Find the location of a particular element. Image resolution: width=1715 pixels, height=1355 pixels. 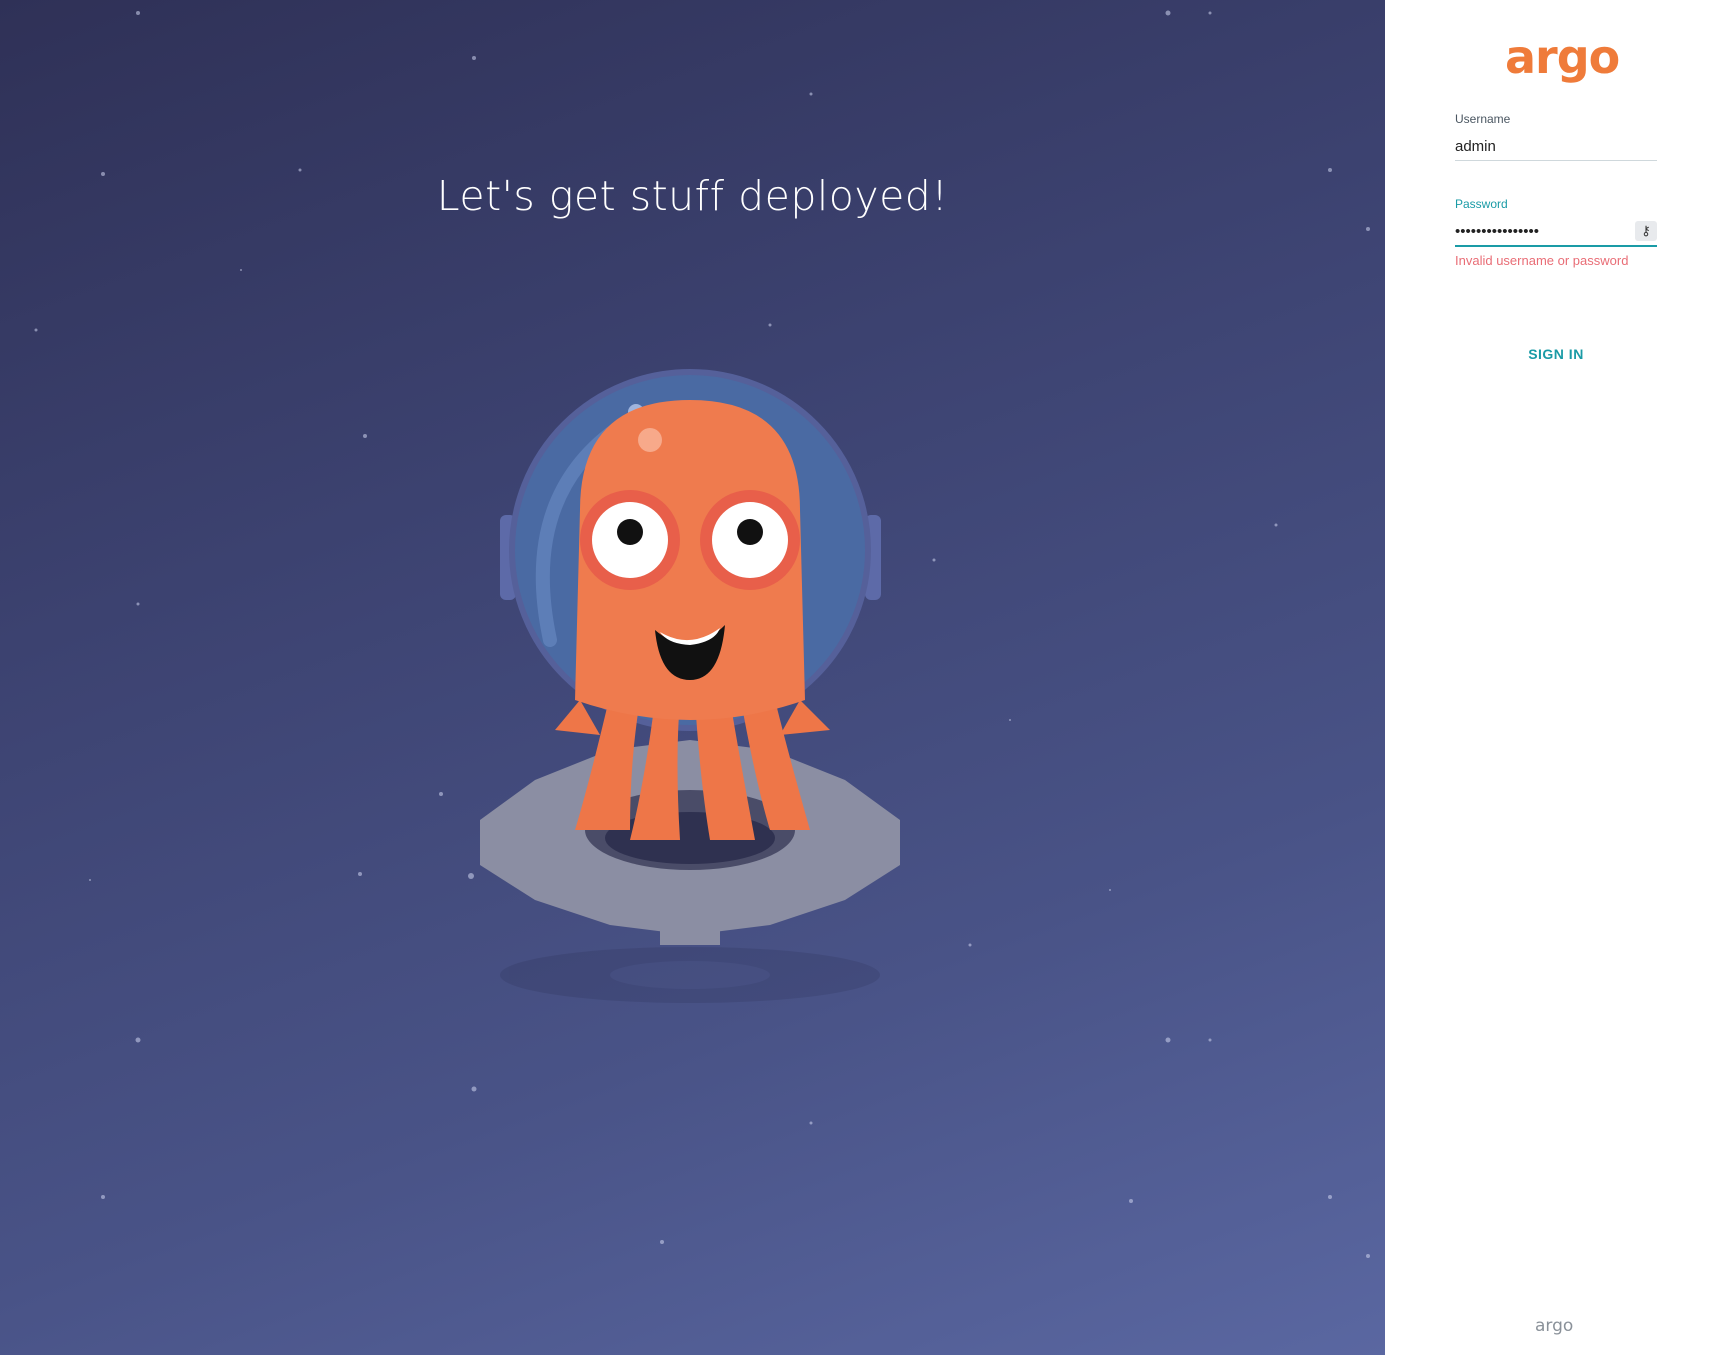

sign-in-button: SIGN IN is located at coordinates (1556, 354).